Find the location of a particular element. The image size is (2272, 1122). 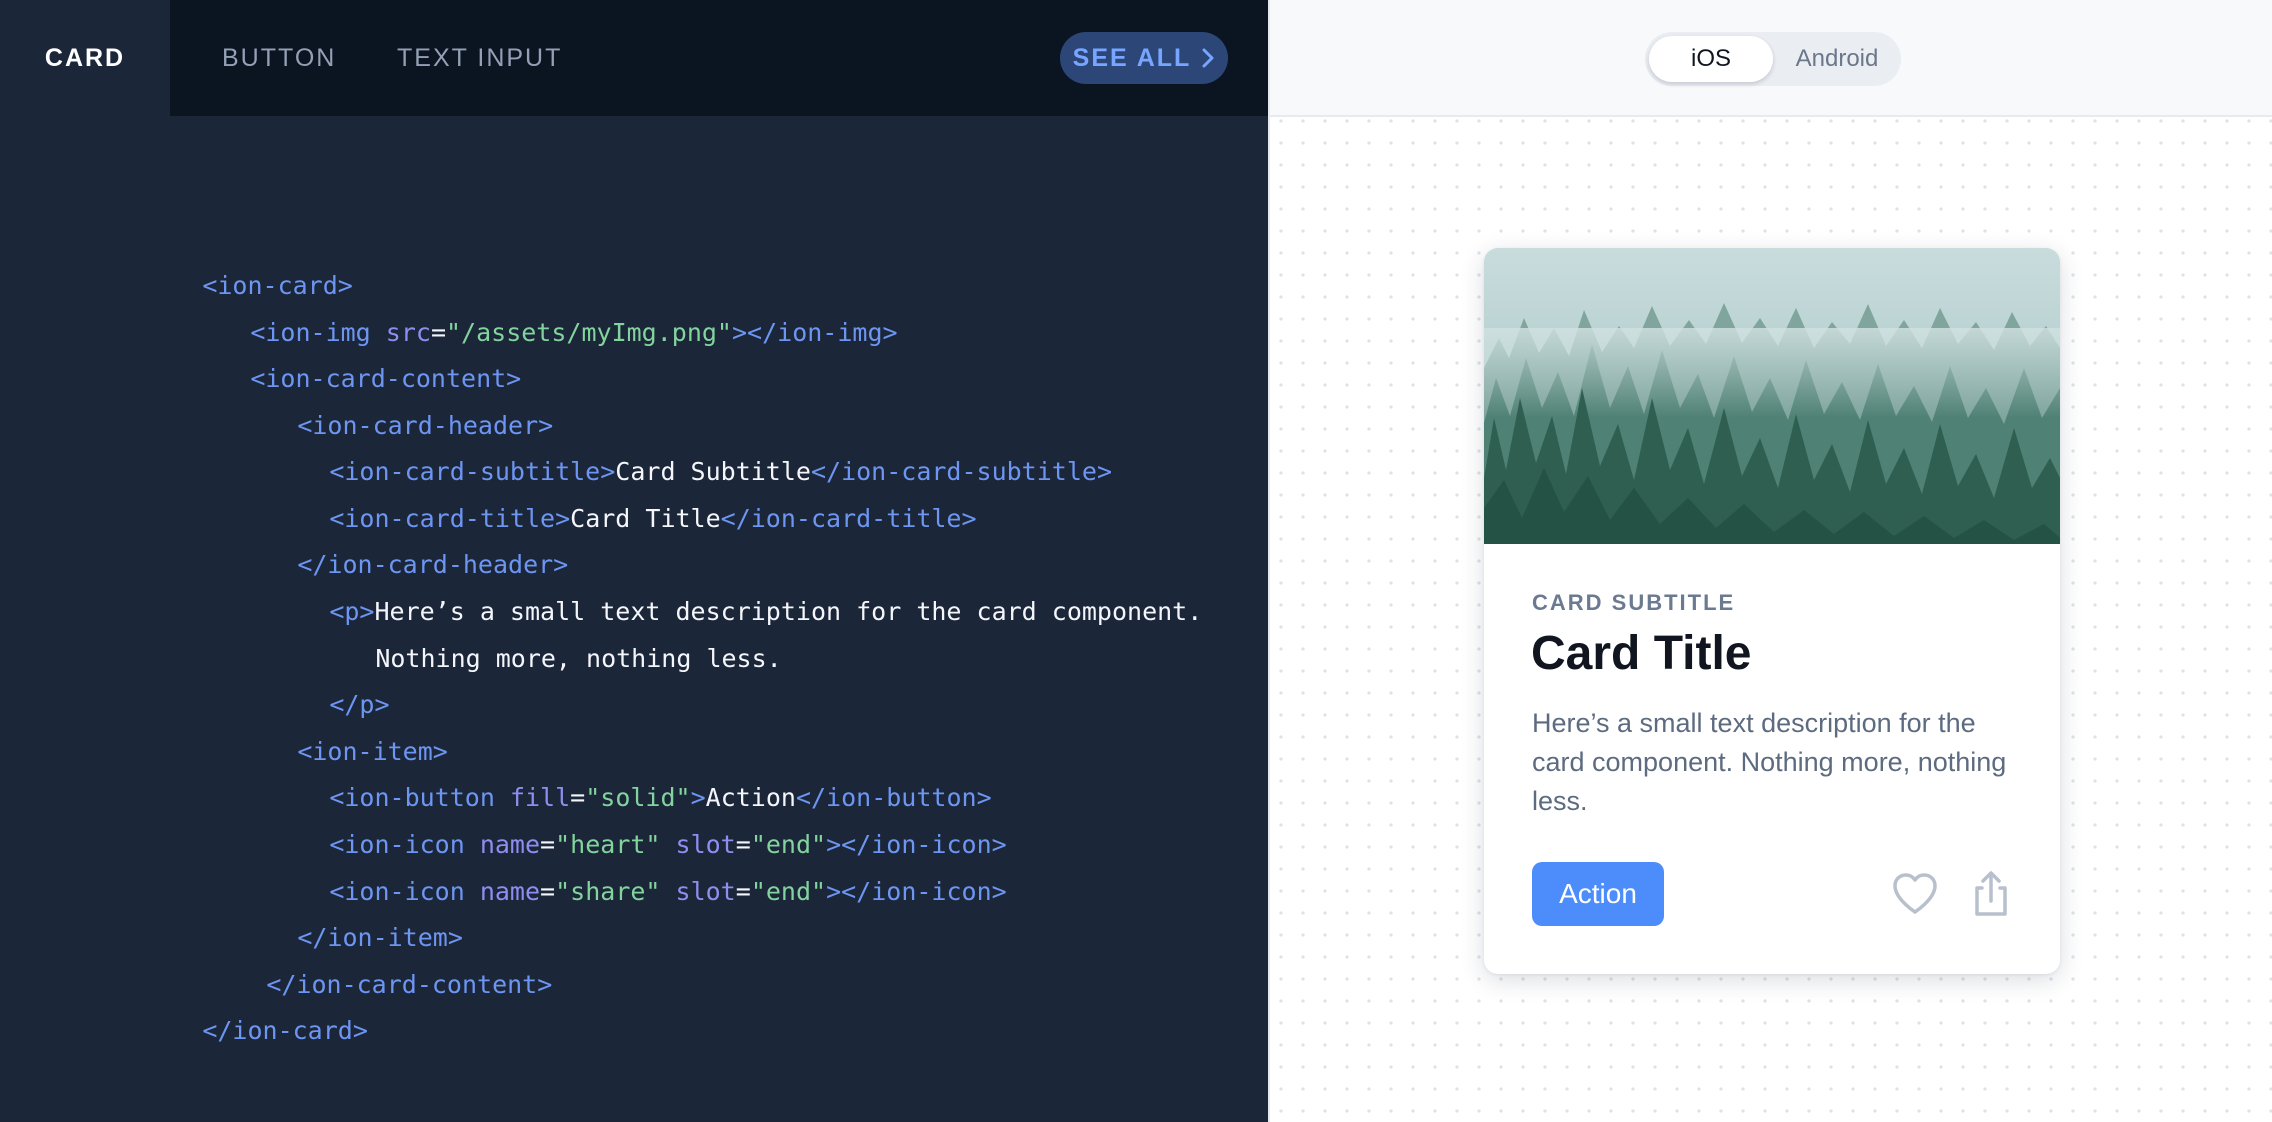

code-line: <ion-card> is located at coordinates (277, 285).